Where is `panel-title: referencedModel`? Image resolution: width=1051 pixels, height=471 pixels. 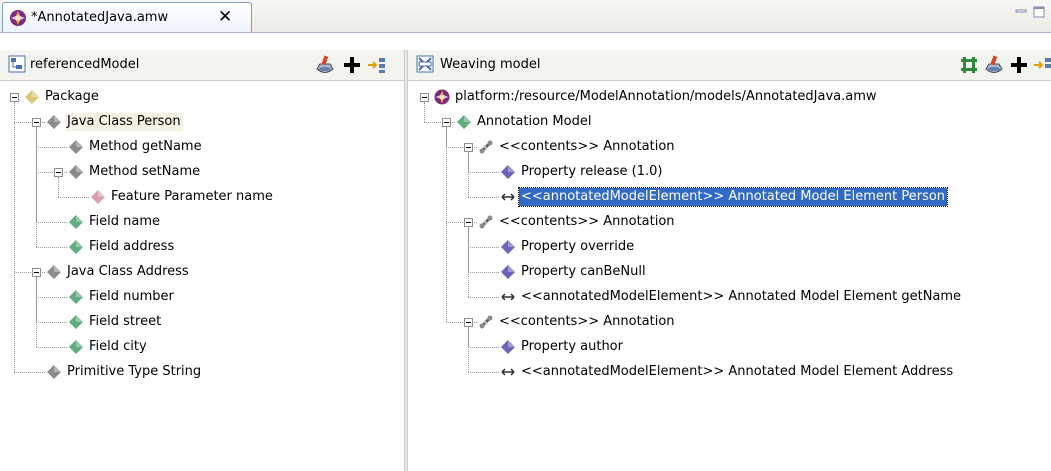
panel-title: referencedModel is located at coordinates (85, 64).